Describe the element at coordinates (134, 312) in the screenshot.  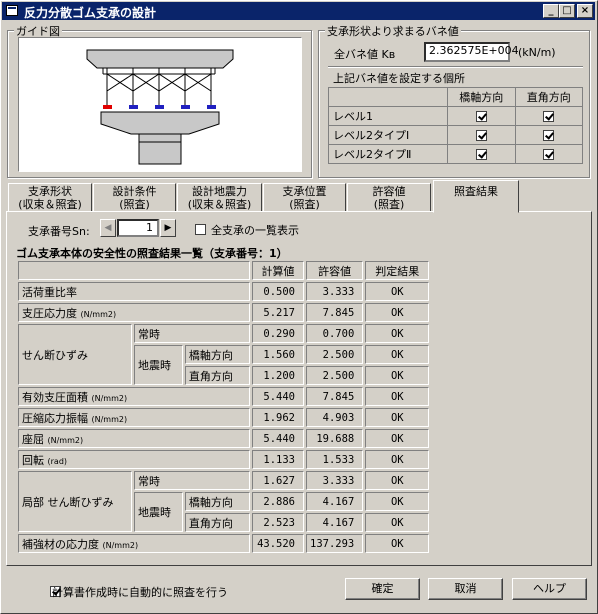
I see `row-bearing-stress: 支圧応力度 (N/mm2)` at that location.